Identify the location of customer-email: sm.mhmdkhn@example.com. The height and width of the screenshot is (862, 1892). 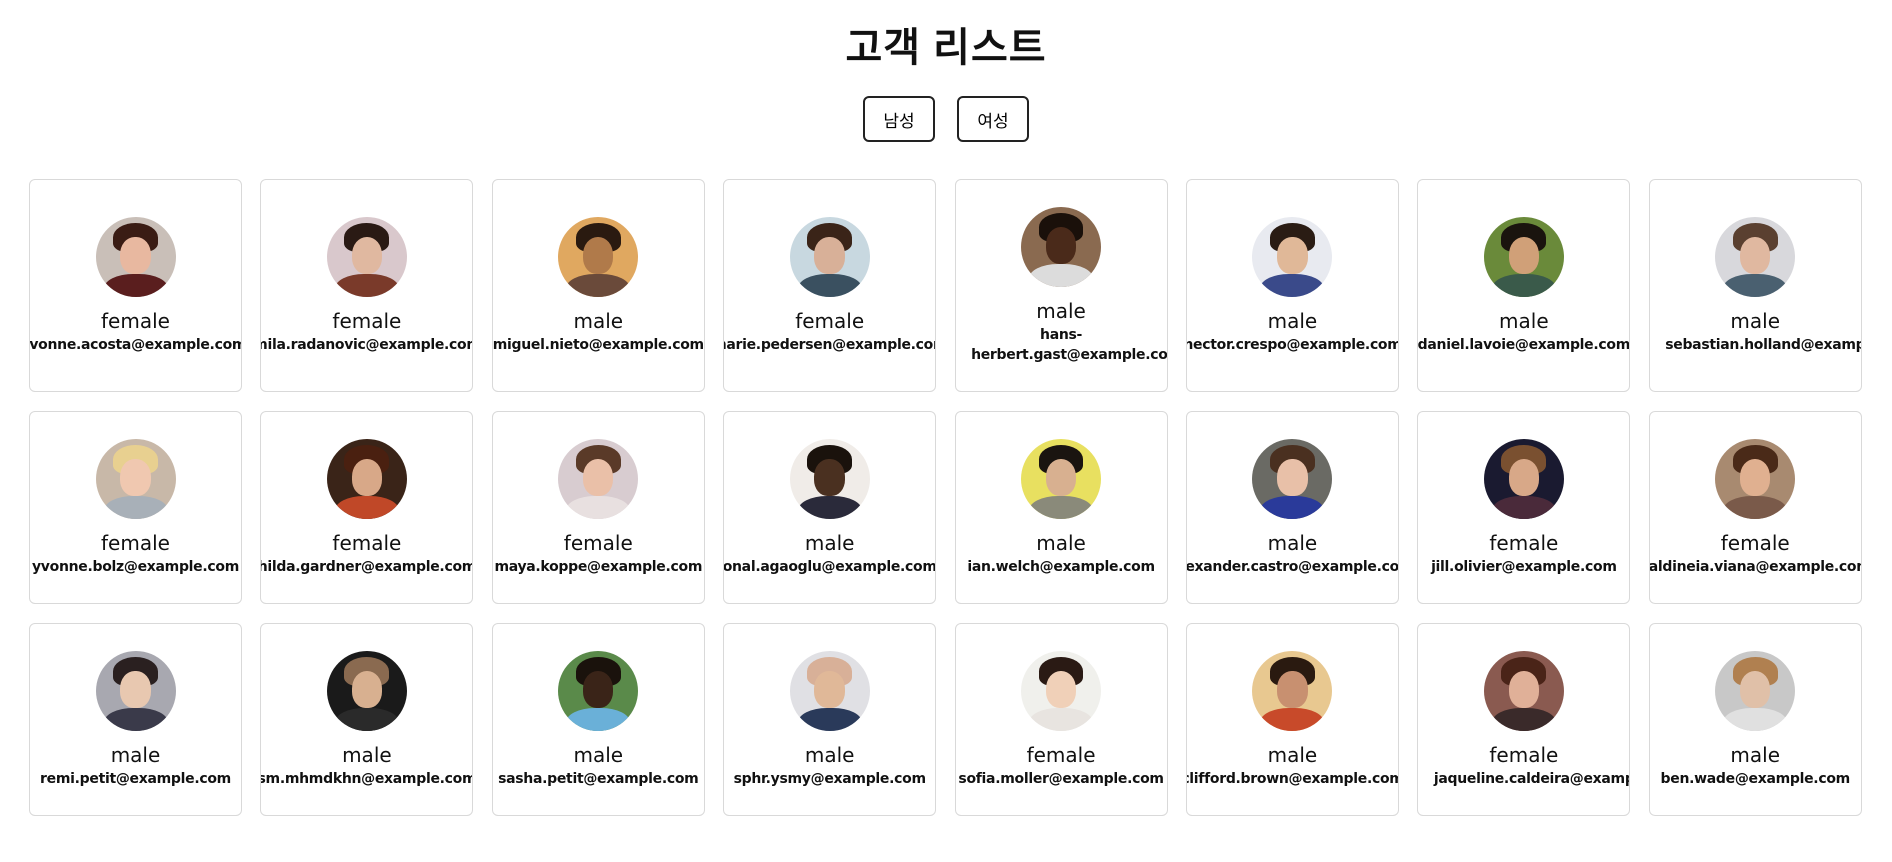
(367, 778).